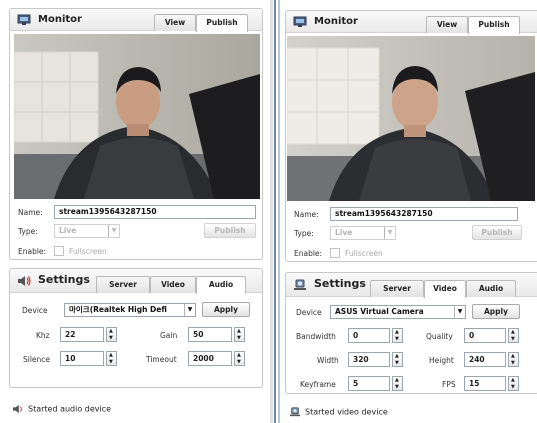 The width and height of the screenshot is (537, 423). What do you see at coordinates (169, 335) in the screenshot?
I see `gain-label: Gain` at bounding box center [169, 335].